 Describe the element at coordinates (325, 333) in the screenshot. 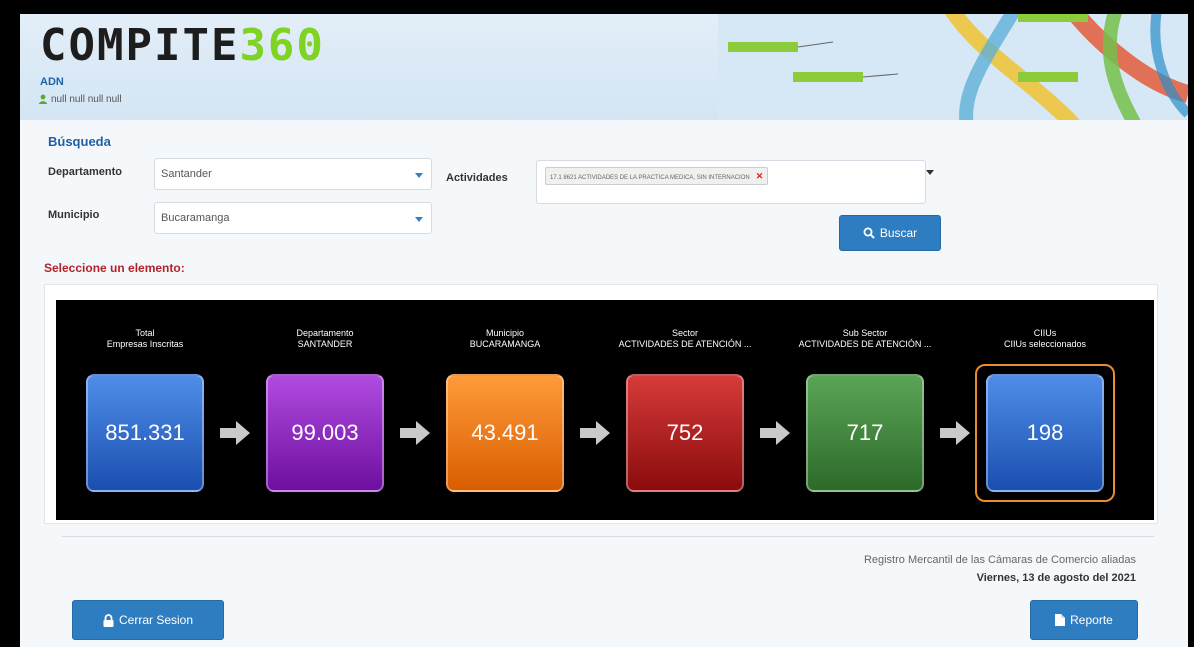

I see `stage-title: Departamento` at that location.